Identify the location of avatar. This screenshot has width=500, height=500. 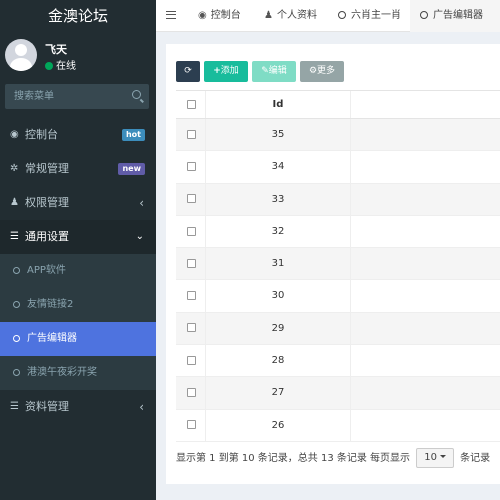
(21, 55).